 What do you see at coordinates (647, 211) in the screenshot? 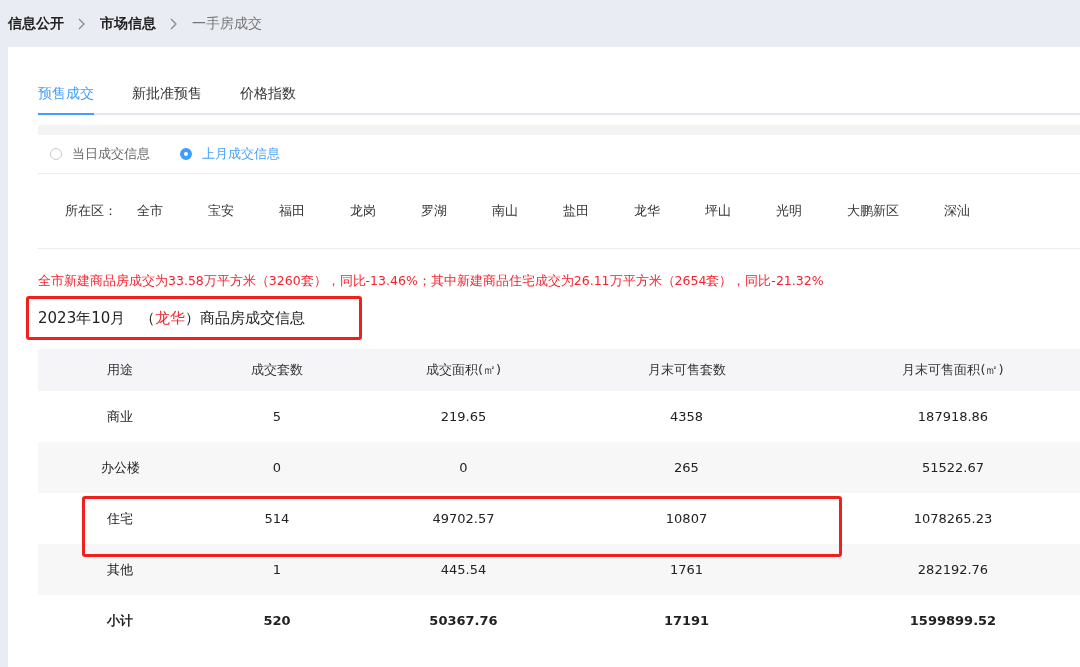
I see `district-option: 龙华` at bounding box center [647, 211].